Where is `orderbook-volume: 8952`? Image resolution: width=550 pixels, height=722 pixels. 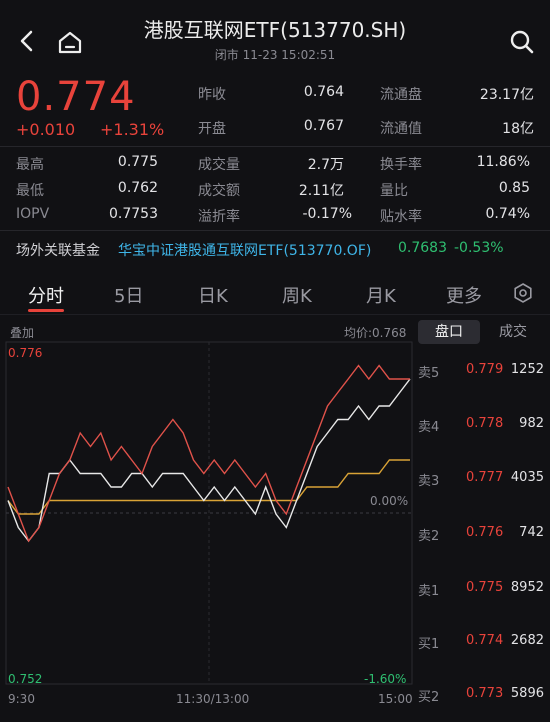 orderbook-volume: 8952 is located at coordinates (527, 587).